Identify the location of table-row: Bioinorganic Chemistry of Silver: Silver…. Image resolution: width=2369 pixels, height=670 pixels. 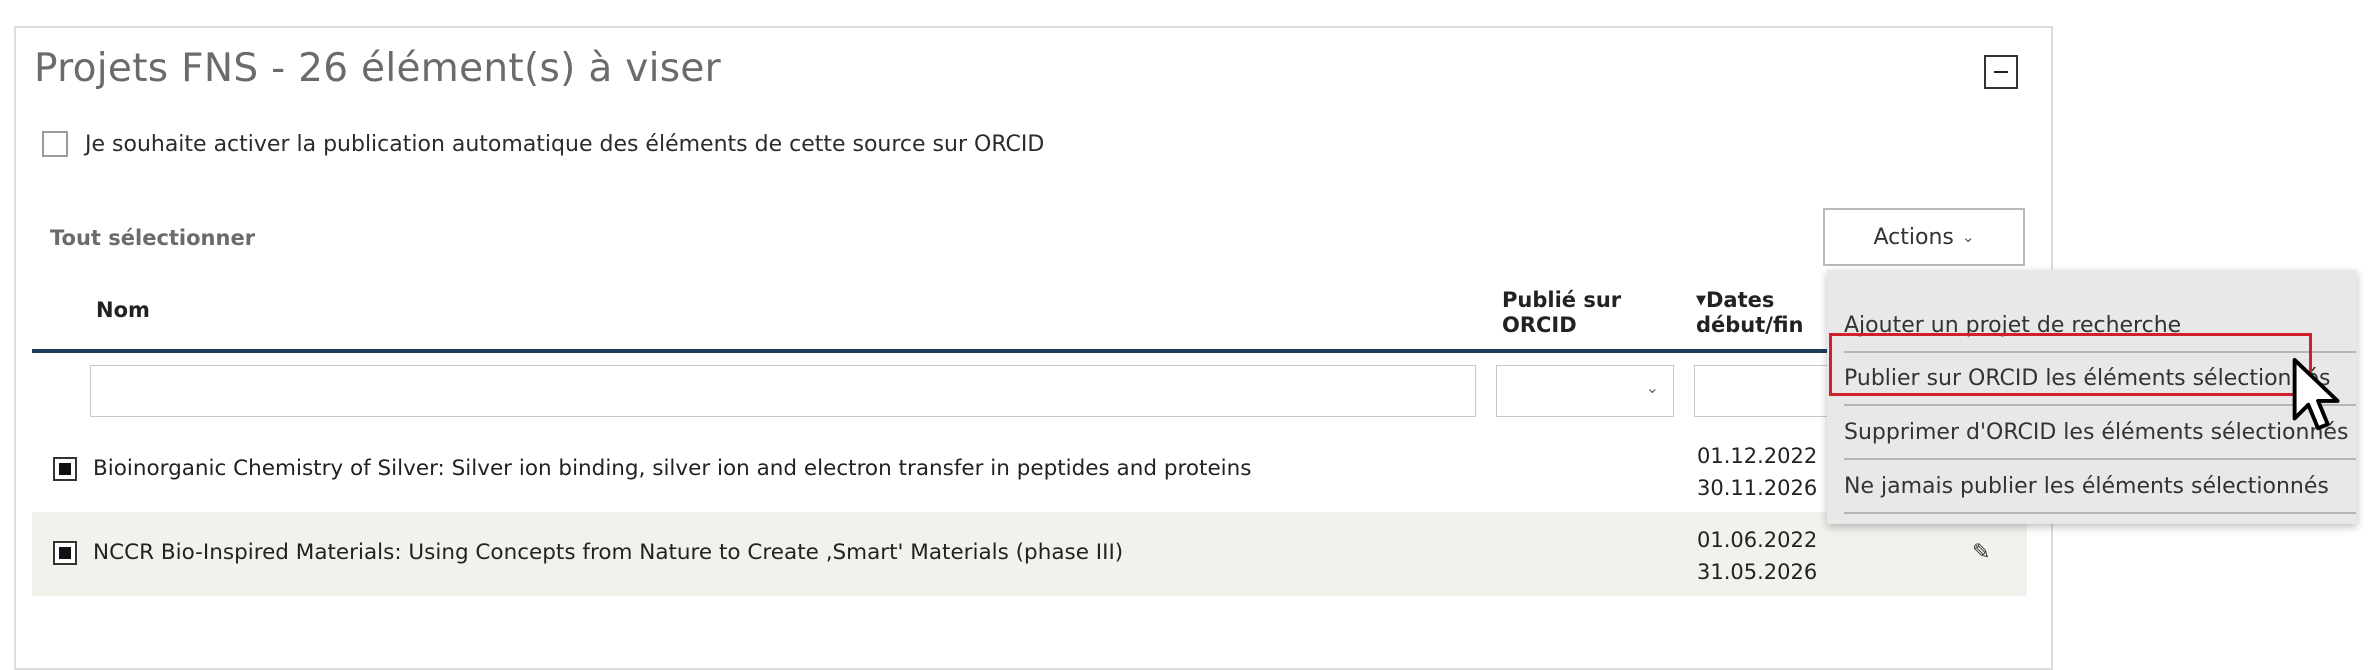
(1029, 470).